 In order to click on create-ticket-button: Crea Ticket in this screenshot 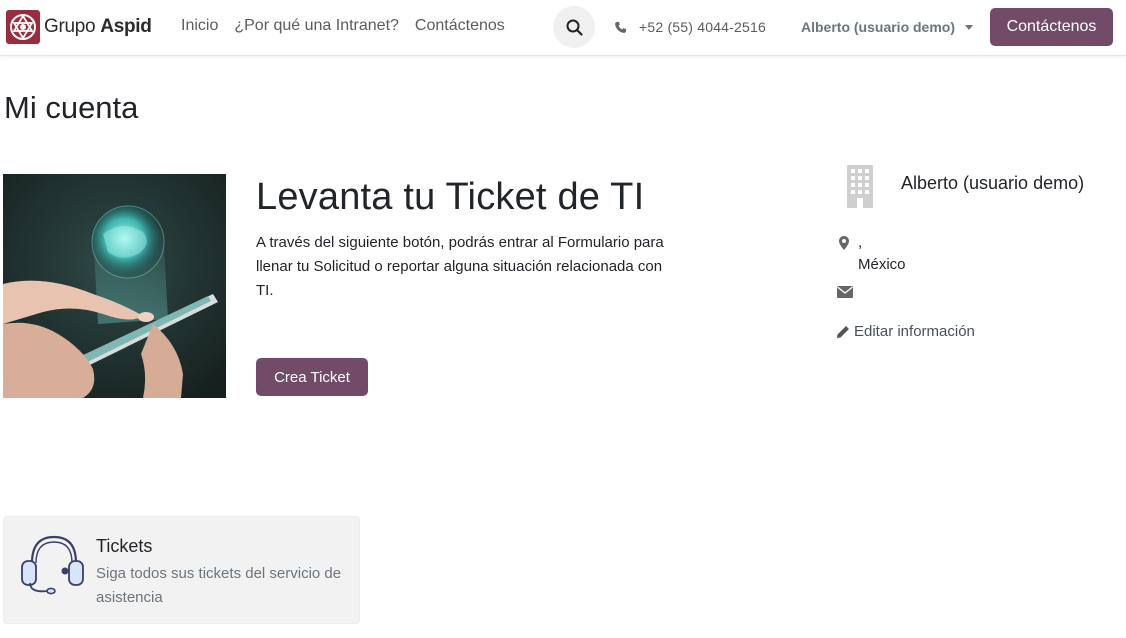, I will do `click(312, 377)`.